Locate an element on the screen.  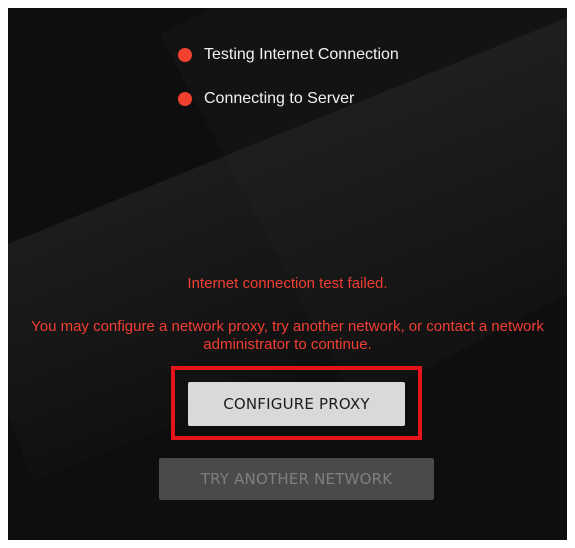
error-title: Internet connection test failed. is located at coordinates (287, 283).